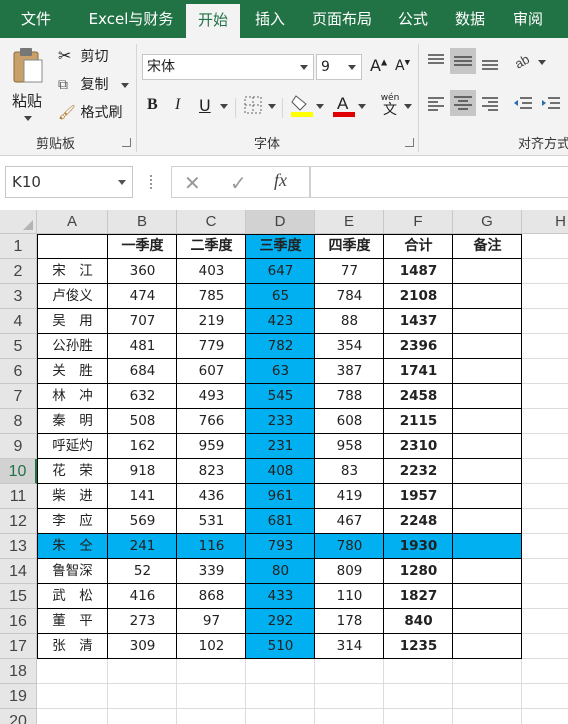 This screenshot has height=724, width=568. I want to click on font-size-select: 9, so click(339, 67).